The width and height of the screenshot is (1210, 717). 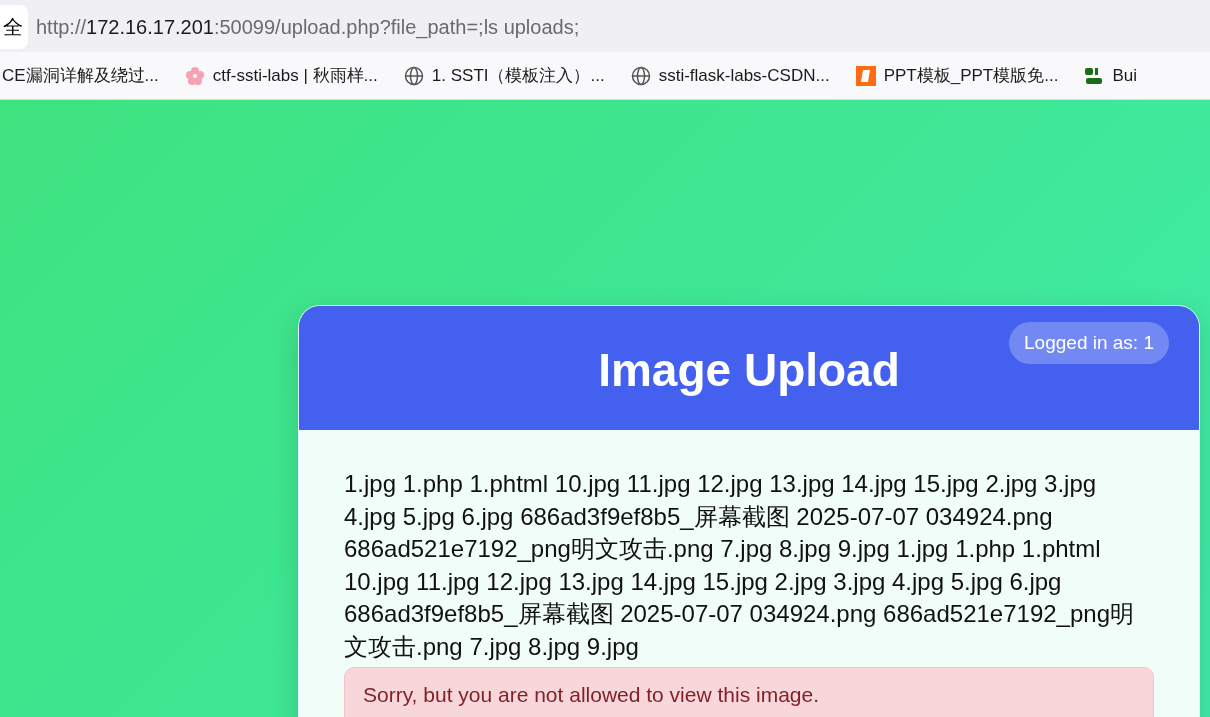 I want to click on page-title: Image Upload, so click(x=749, y=370).